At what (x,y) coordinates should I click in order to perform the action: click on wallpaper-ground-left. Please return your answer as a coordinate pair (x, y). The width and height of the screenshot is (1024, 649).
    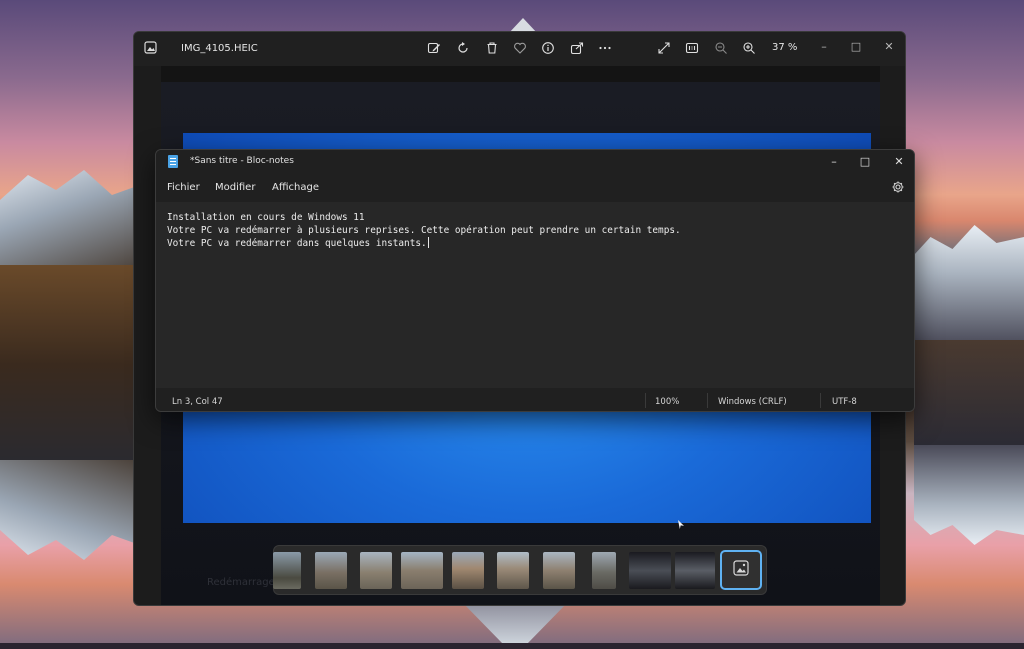
    Looking at the image, I should click on (70, 365).